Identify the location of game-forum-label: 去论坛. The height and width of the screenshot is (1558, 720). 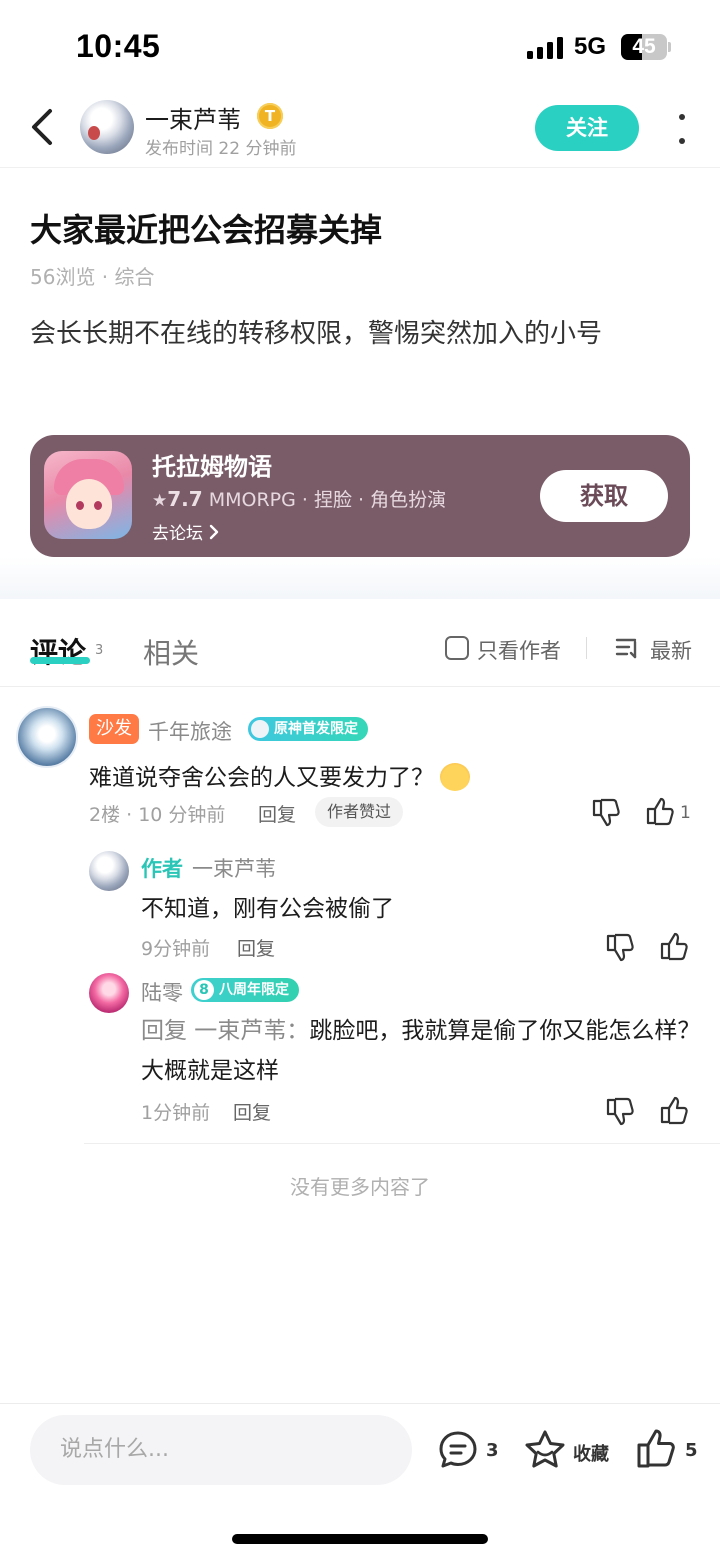
(177, 534).